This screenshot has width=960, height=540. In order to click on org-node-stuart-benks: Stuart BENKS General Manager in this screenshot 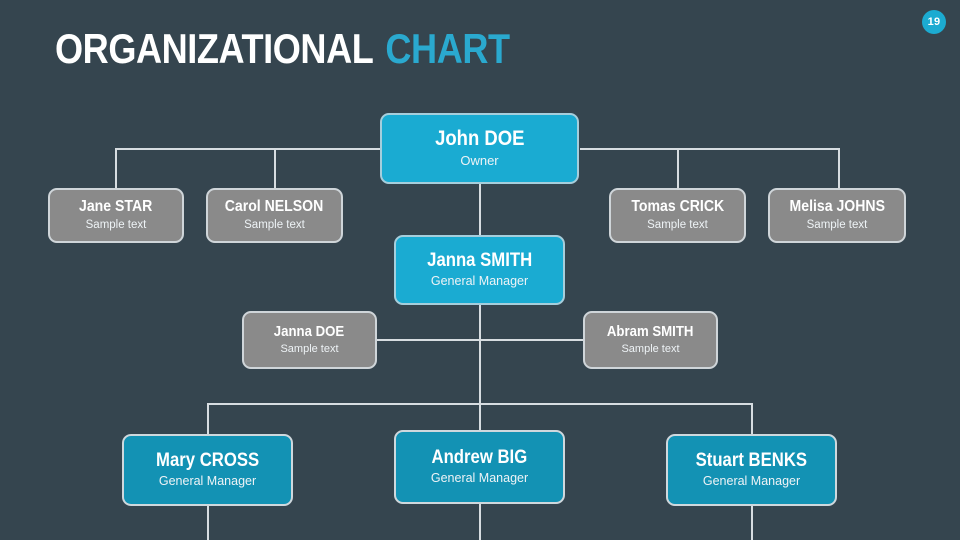, I will do `click(751, 470)`.